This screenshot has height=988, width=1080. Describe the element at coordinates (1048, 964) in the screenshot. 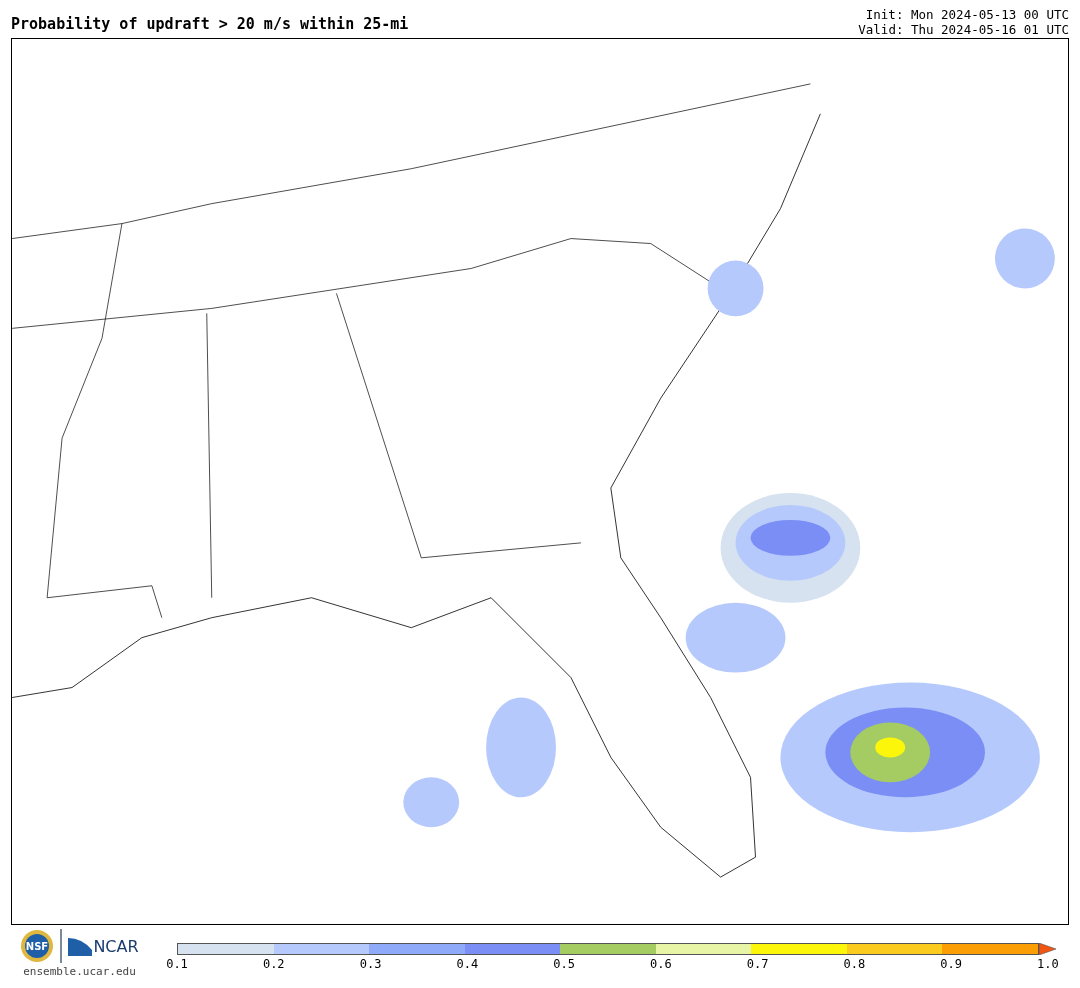

I see `colorbar-tick-label: 1.0` at that location.